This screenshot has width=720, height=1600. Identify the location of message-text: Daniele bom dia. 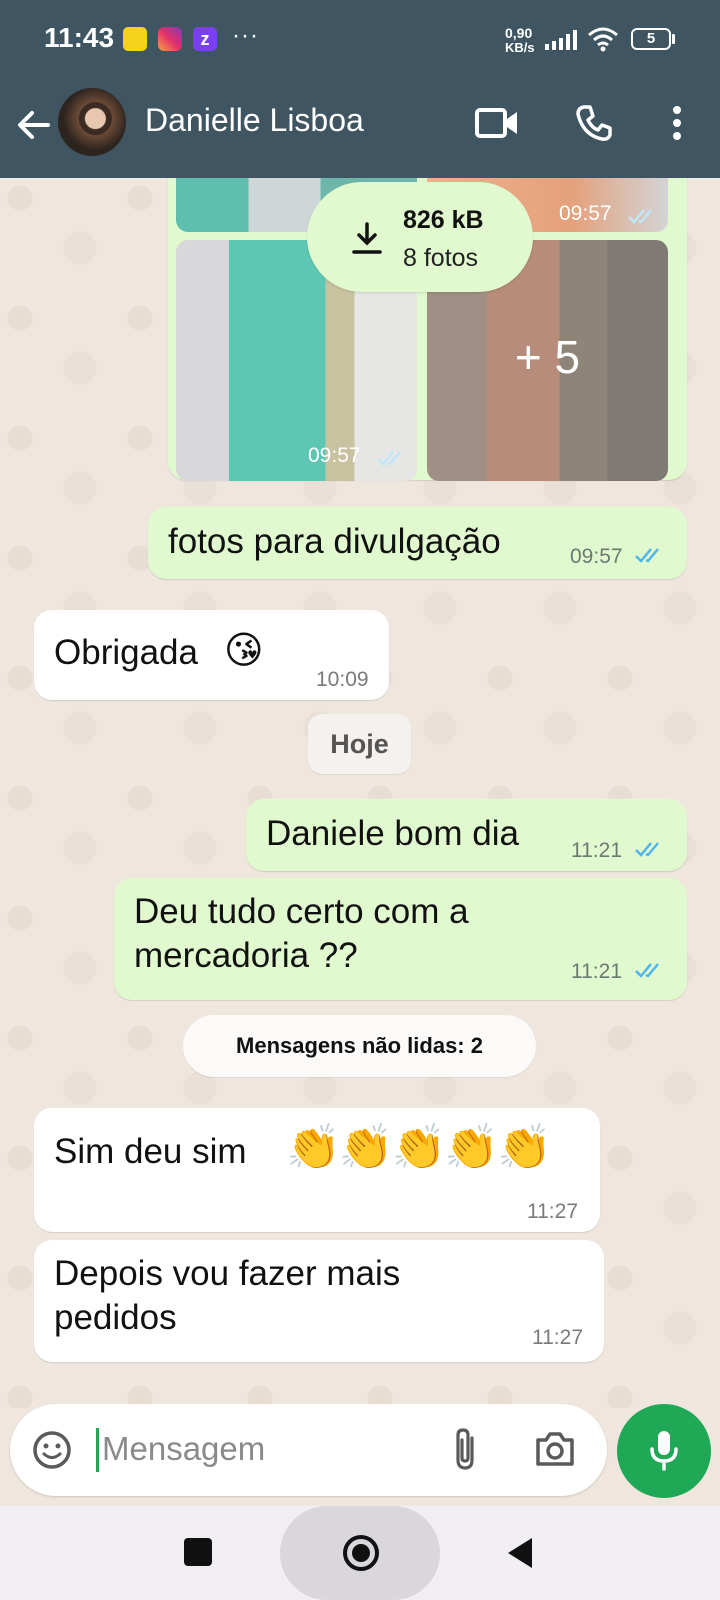
(392, 833).